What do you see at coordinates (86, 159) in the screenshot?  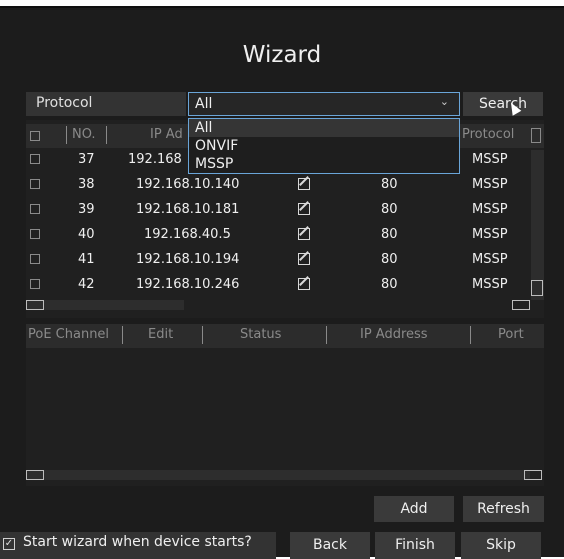 I see `row-no: 37` at bounding box center [86, 159].